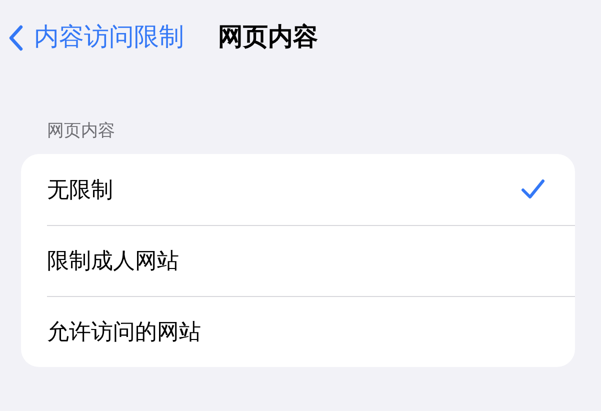 The width and height of the screenshot is (601, 411). What do you see at coordinates (16, 38) in the screenshot?
I see `chevron-left-icon` at bounding box center [16, 38].